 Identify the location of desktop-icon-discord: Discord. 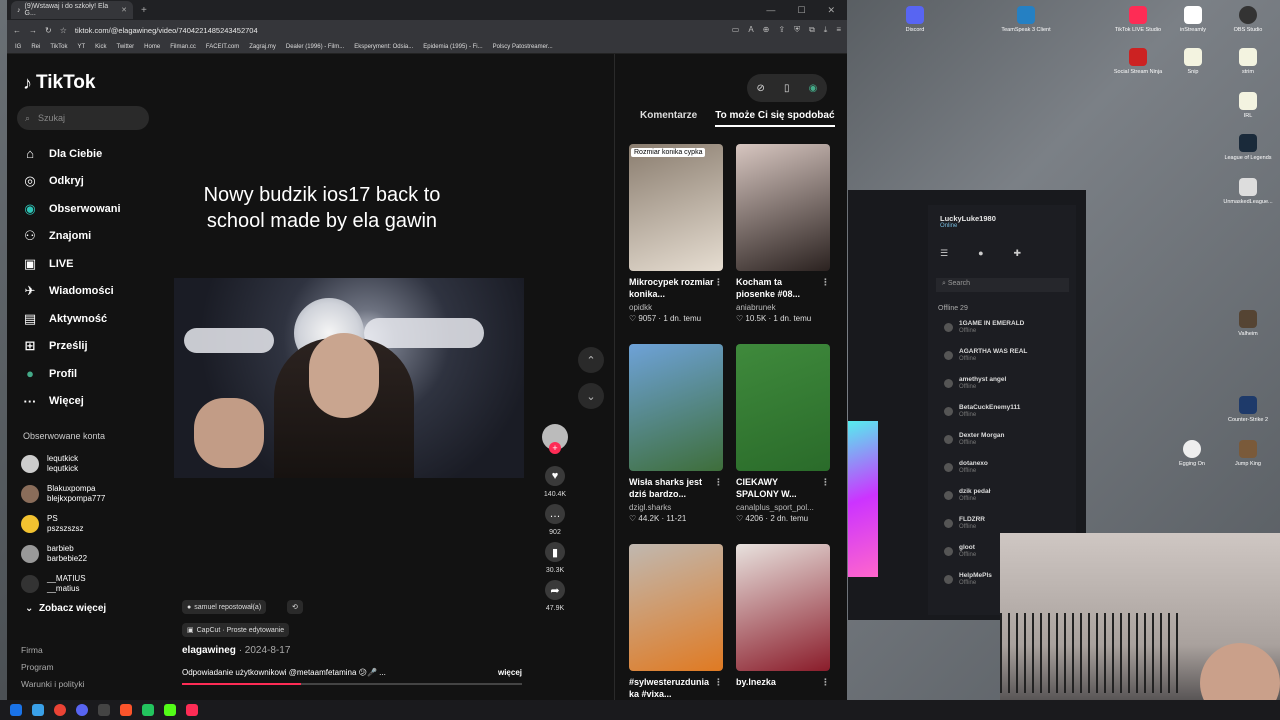
(915, 19).